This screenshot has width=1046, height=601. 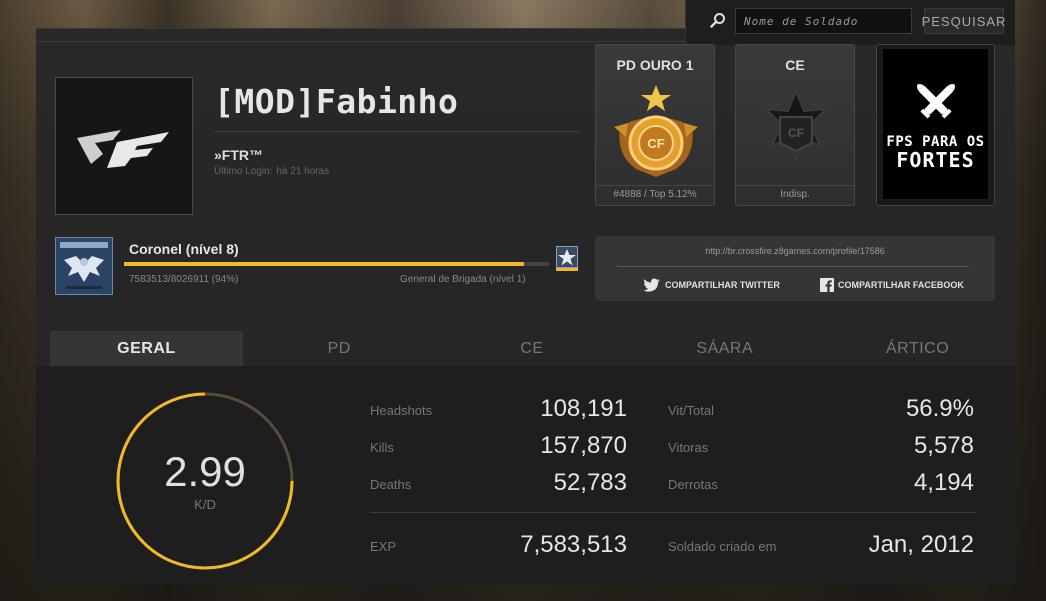 What do you see at coordinates (583, 445) in the screenshot?
I see `kills-value: 157,870` at bounding box center [583, 445].